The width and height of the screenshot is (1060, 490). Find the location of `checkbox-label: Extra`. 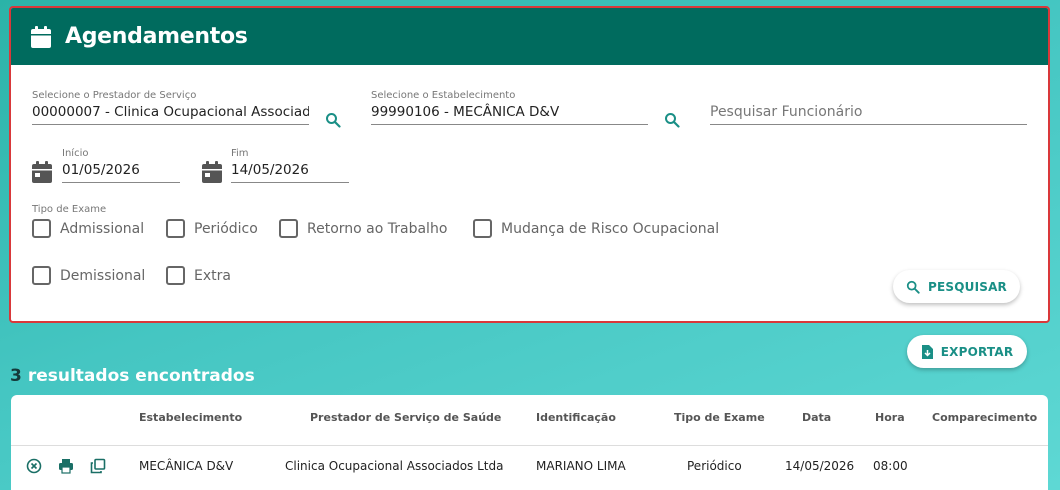

checkbox-label: Extra is located at coordinates (212, 275).